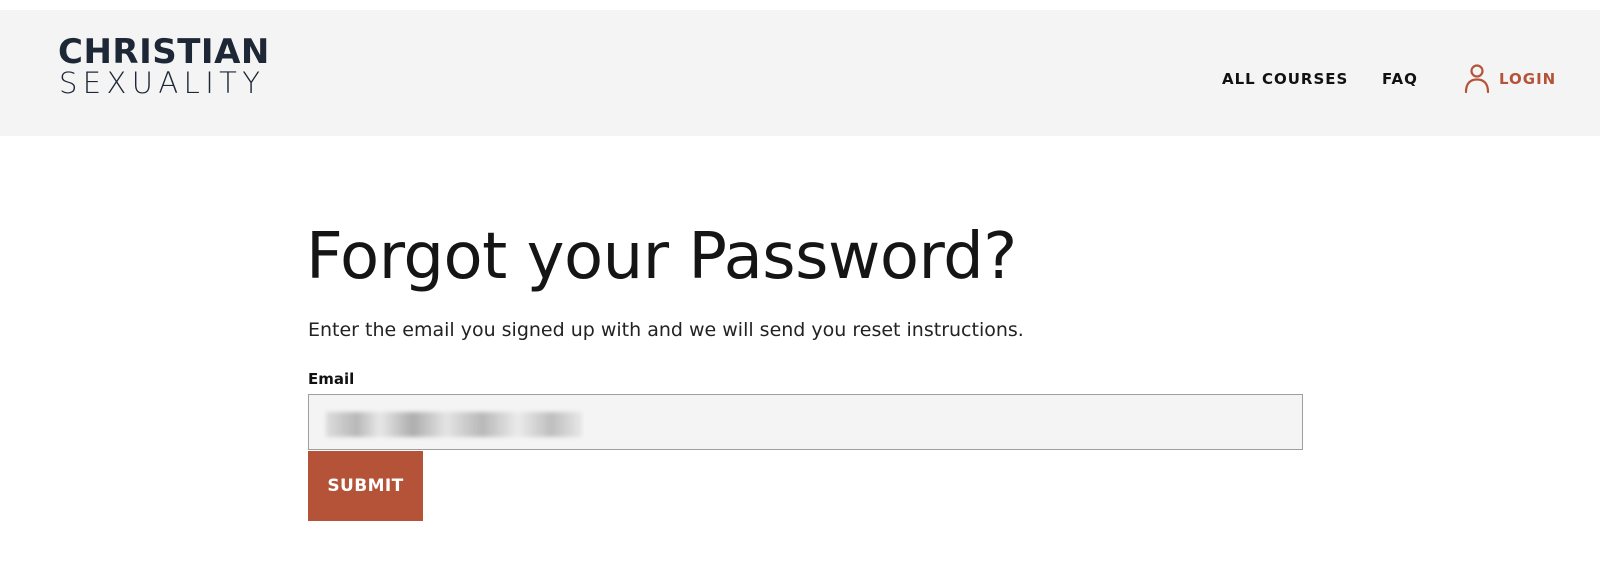 This screenshot has width=1600, height=588. I want to click on page-title: Forgot your Password?, so click(661, 257).